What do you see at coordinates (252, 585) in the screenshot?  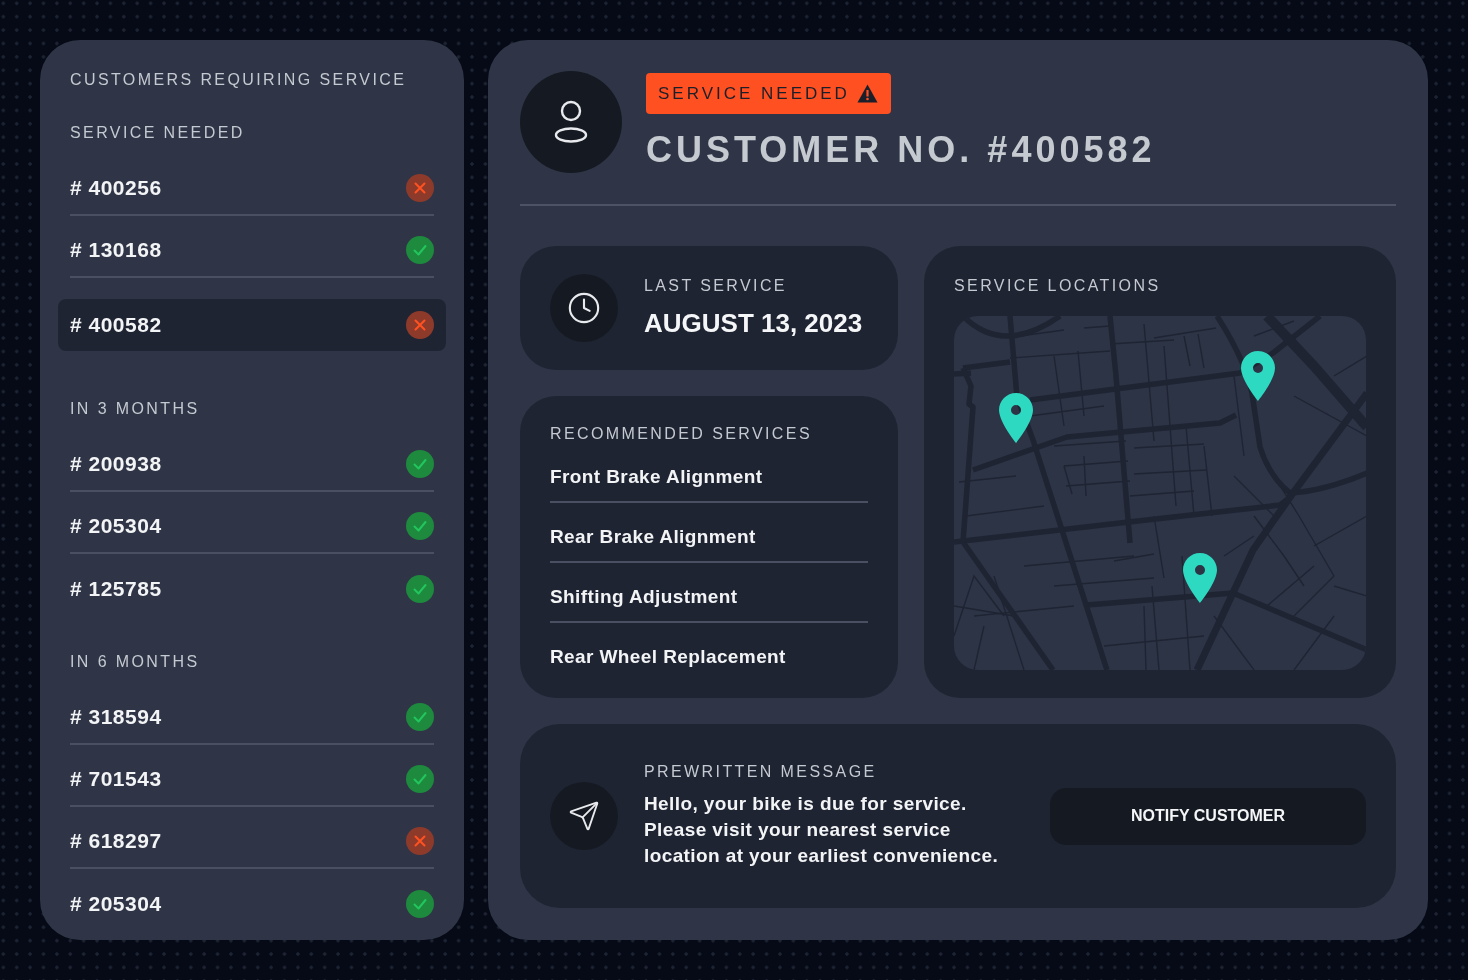 I see `customer-row: # 125785` at bounding box center [252, 585].